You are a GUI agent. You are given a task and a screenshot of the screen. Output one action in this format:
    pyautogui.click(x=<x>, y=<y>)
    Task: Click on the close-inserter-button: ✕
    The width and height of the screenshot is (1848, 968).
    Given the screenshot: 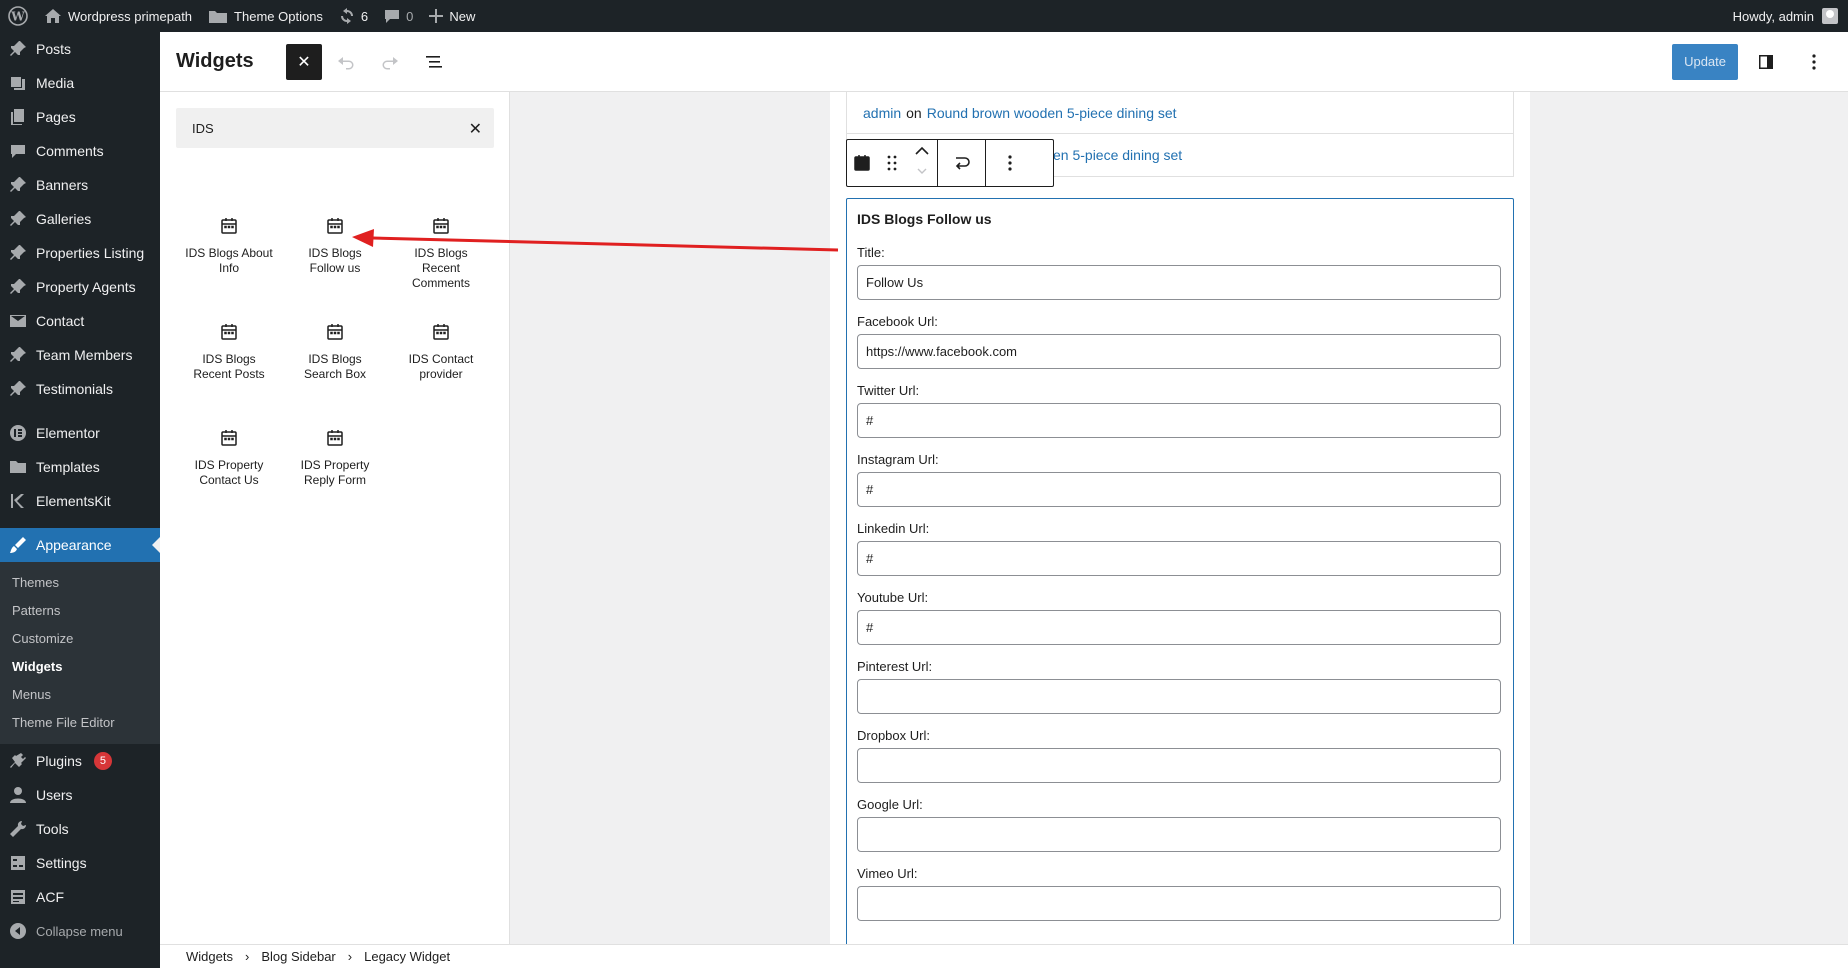 What is the action you would take?
    pyautogui.click(x=304, y=61)
    